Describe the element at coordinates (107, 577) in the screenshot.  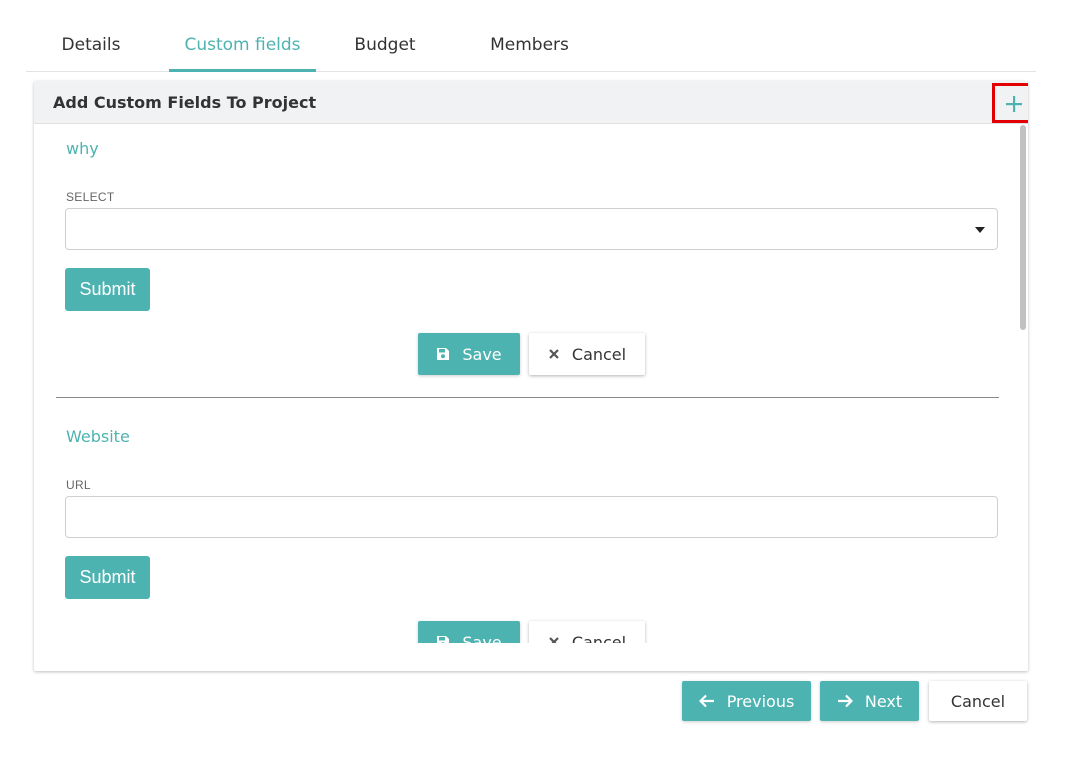
I see `website-submit-button: Submit` at that location.